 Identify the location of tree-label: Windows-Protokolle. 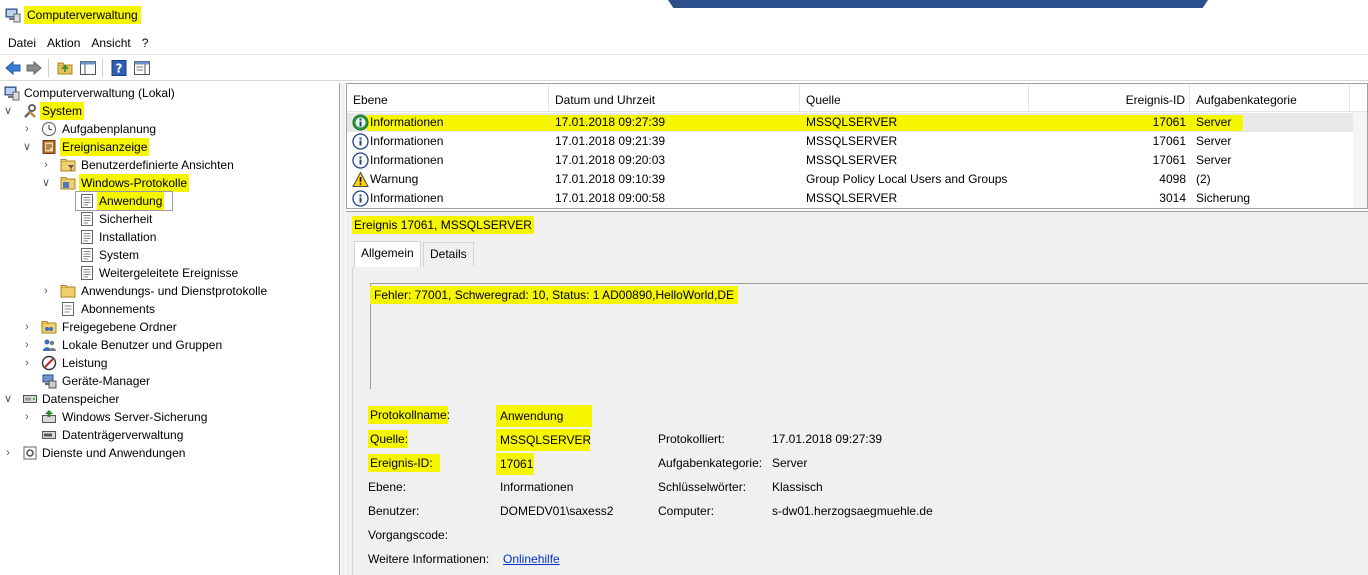
(134, 183).